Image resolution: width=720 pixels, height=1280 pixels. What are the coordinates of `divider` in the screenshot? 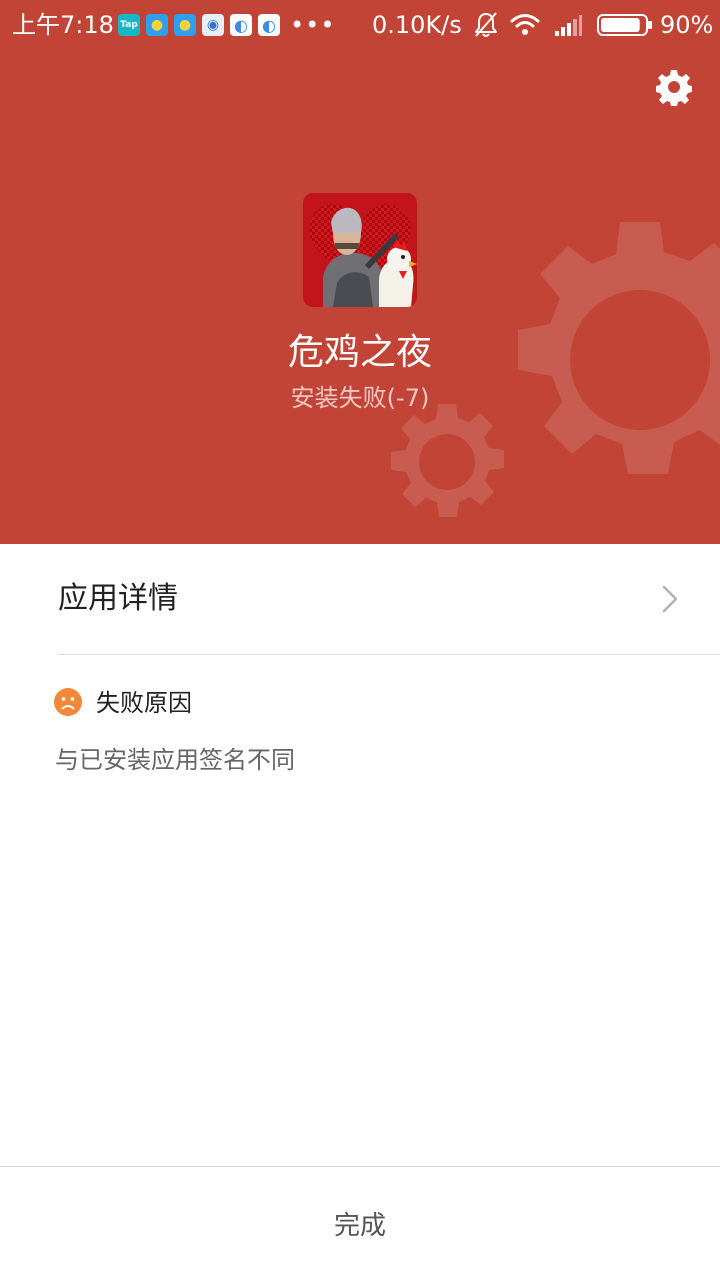 It's located at (389, 654).